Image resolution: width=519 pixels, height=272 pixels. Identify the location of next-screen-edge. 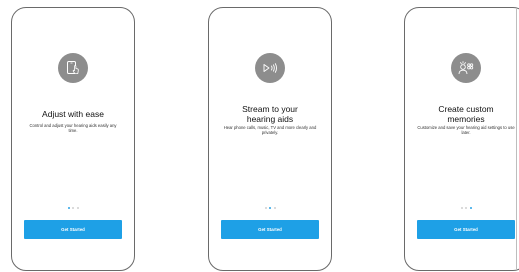
(516, 139).